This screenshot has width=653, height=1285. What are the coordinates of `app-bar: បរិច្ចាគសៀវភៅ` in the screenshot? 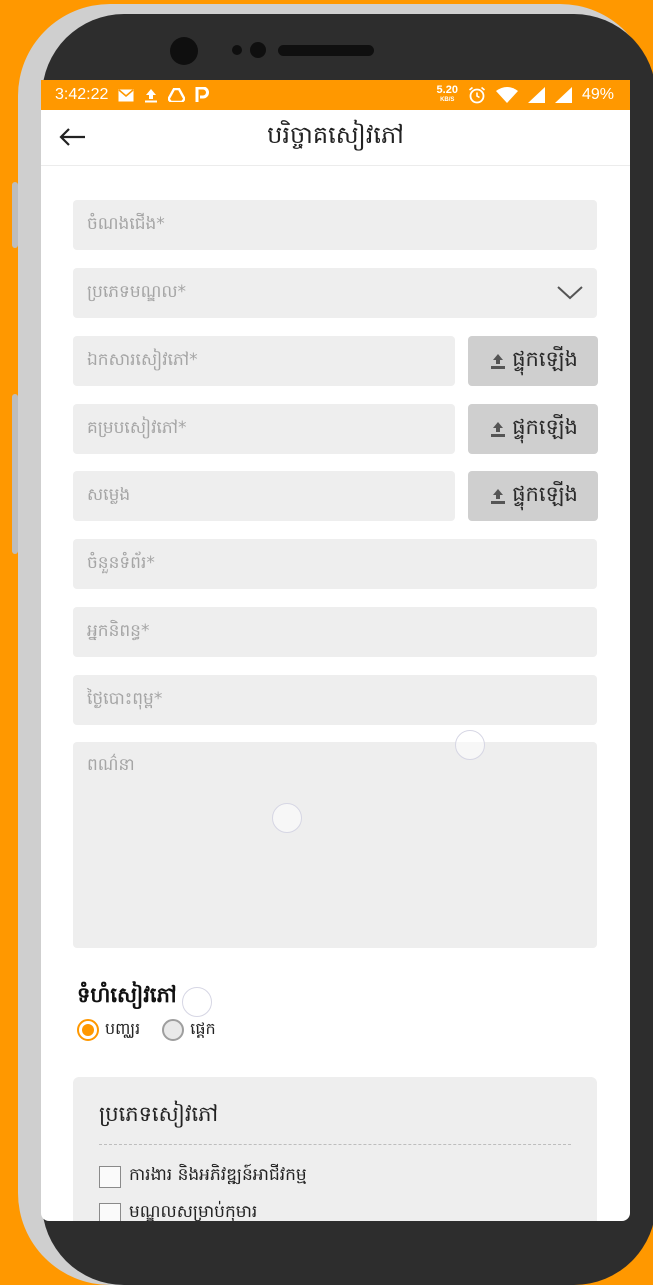 It's located at (335, 138).